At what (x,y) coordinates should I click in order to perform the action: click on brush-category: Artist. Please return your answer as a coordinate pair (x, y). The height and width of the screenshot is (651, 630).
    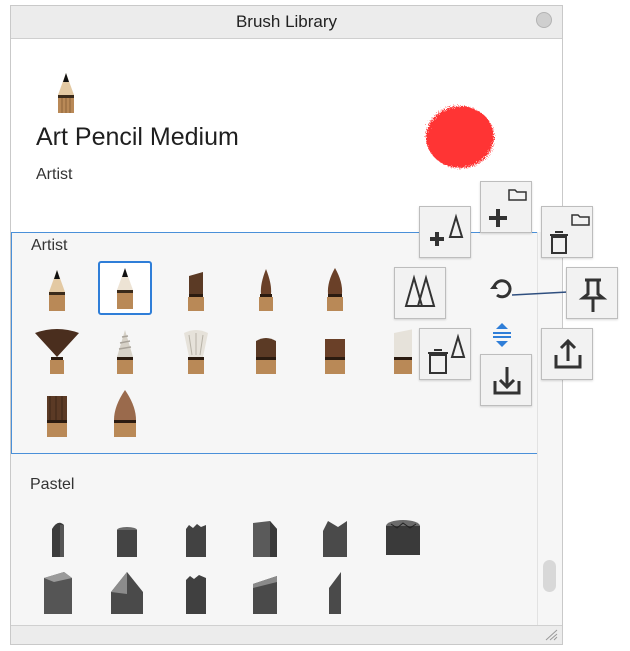
    Looking at the image, I should click on (54, 174).